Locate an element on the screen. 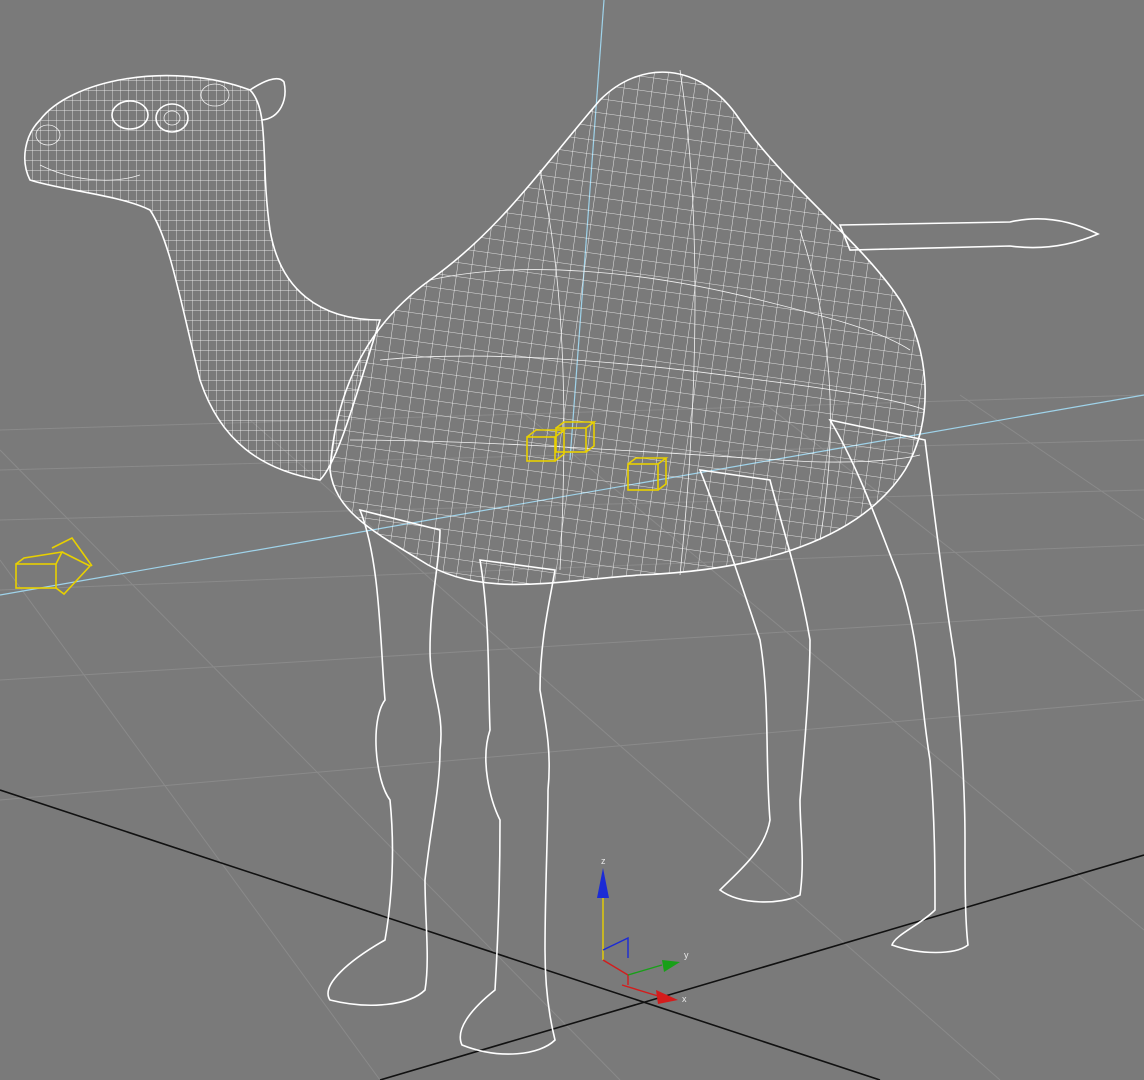 This screenshot has width=1144, height=1080. camel-neck-head-mesh is located at coordinates (203, 277).